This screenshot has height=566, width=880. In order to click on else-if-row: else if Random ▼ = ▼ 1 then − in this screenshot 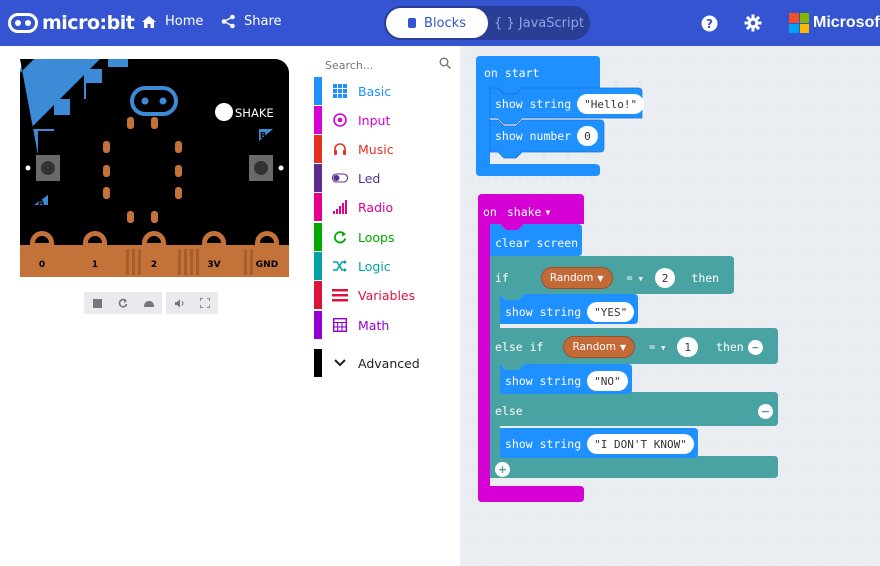, I will do `click(629, 347)`.